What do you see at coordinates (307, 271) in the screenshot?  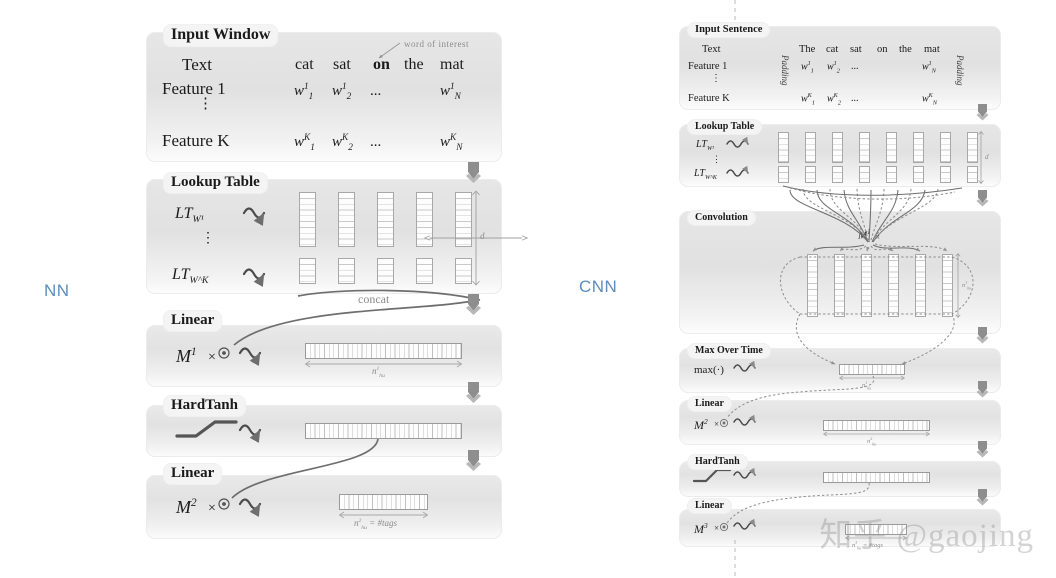 I see `nn-lt-vec-rk-c0` at bounding box center [307, 271].